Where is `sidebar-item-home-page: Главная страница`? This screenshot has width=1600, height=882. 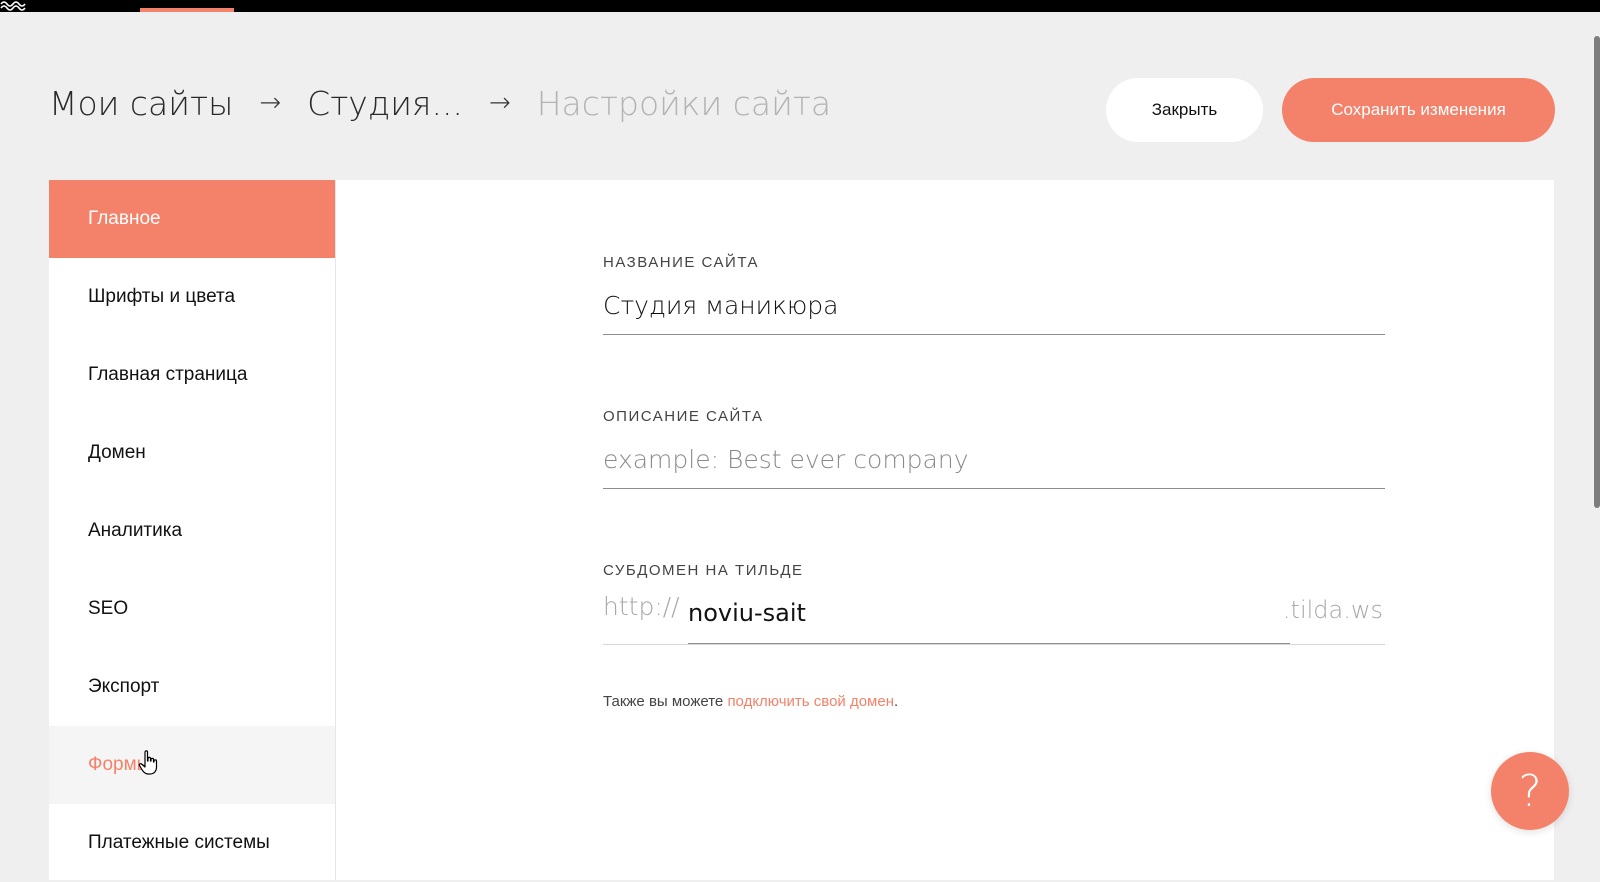 sidebar-item-home-page: Главная страница is located at coordinates (192, 375).